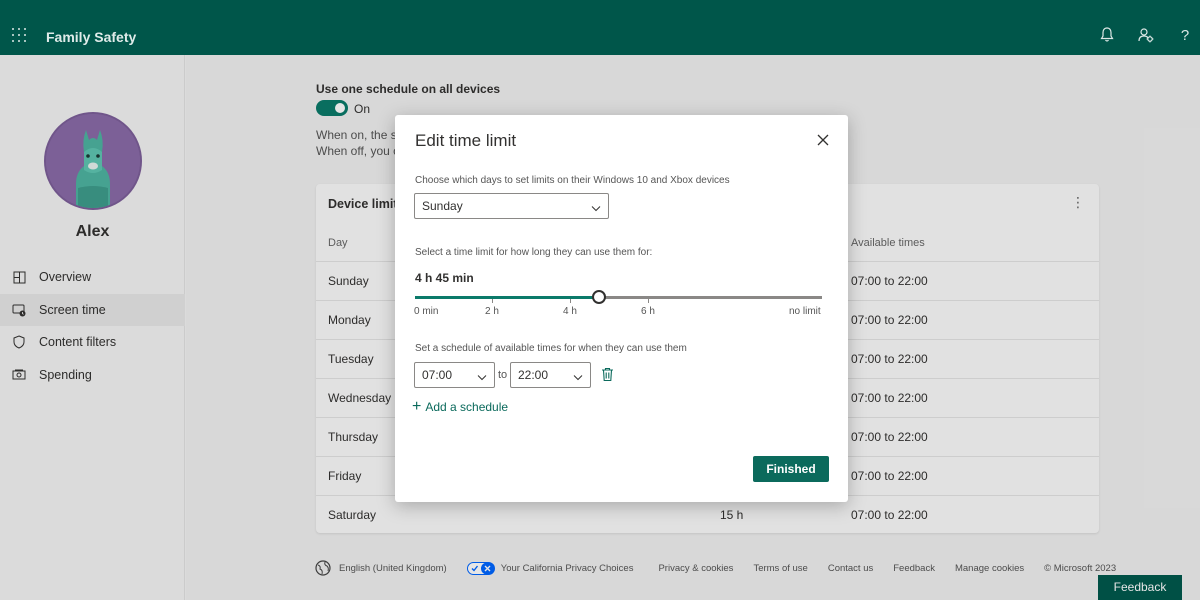  I want to click on add-schedule-label: Add a schedule, so click(467, 407).